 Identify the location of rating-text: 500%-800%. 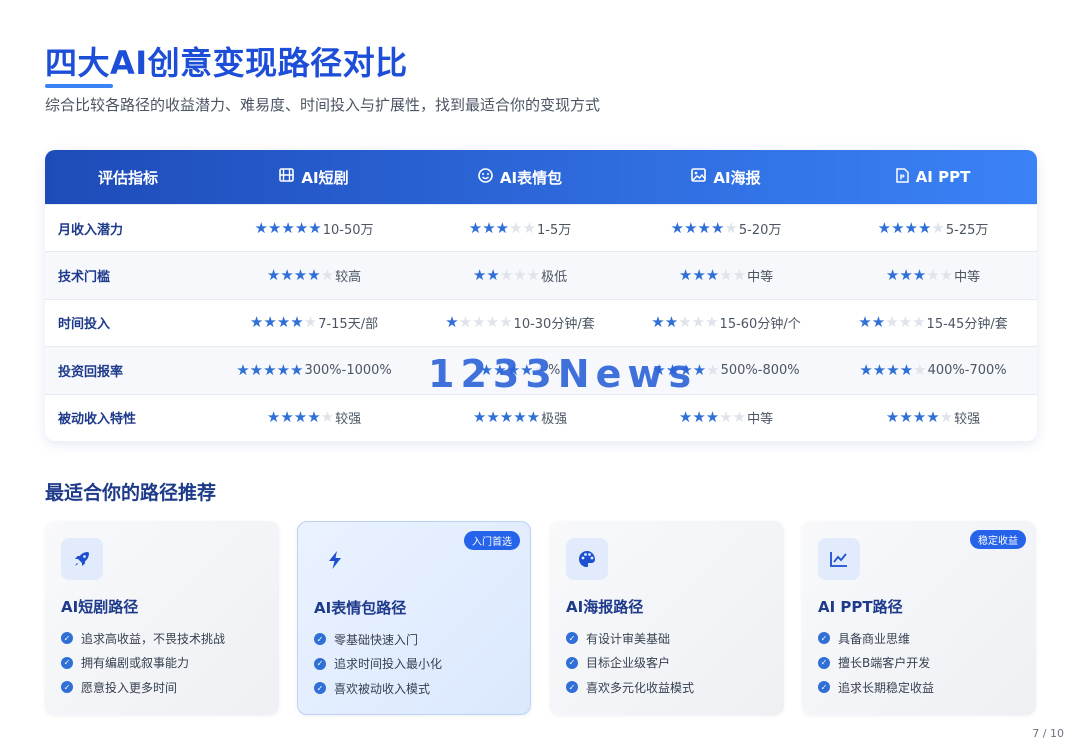
(760, 370).